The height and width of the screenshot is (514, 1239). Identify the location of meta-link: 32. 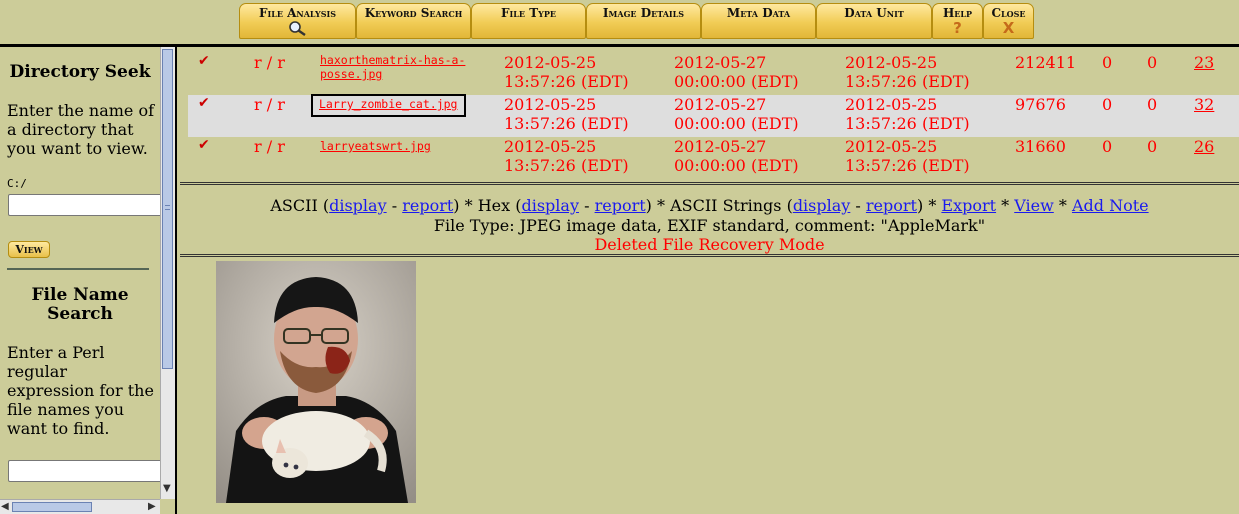
(1204, 104).